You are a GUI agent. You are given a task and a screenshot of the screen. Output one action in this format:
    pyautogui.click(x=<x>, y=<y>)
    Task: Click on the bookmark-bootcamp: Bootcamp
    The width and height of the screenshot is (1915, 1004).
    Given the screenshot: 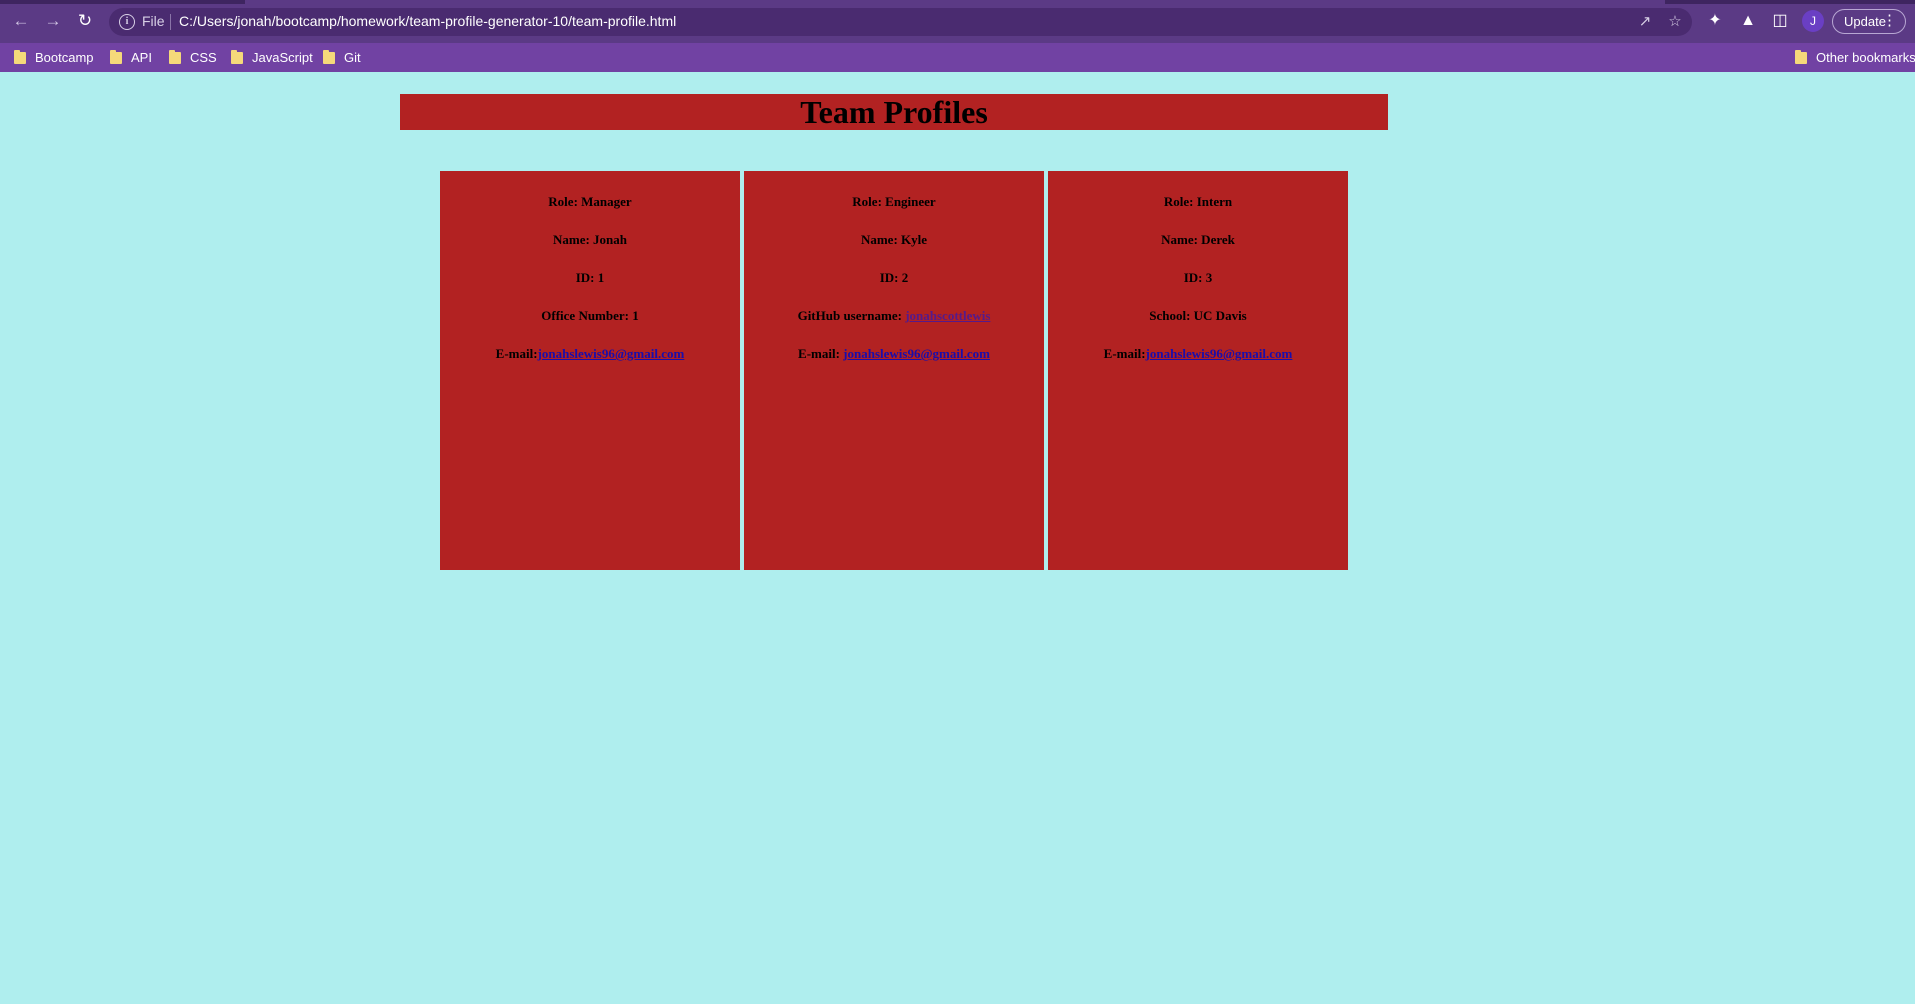 What is the action you would take?
    pyautogui.click(x=54, y=57)
    